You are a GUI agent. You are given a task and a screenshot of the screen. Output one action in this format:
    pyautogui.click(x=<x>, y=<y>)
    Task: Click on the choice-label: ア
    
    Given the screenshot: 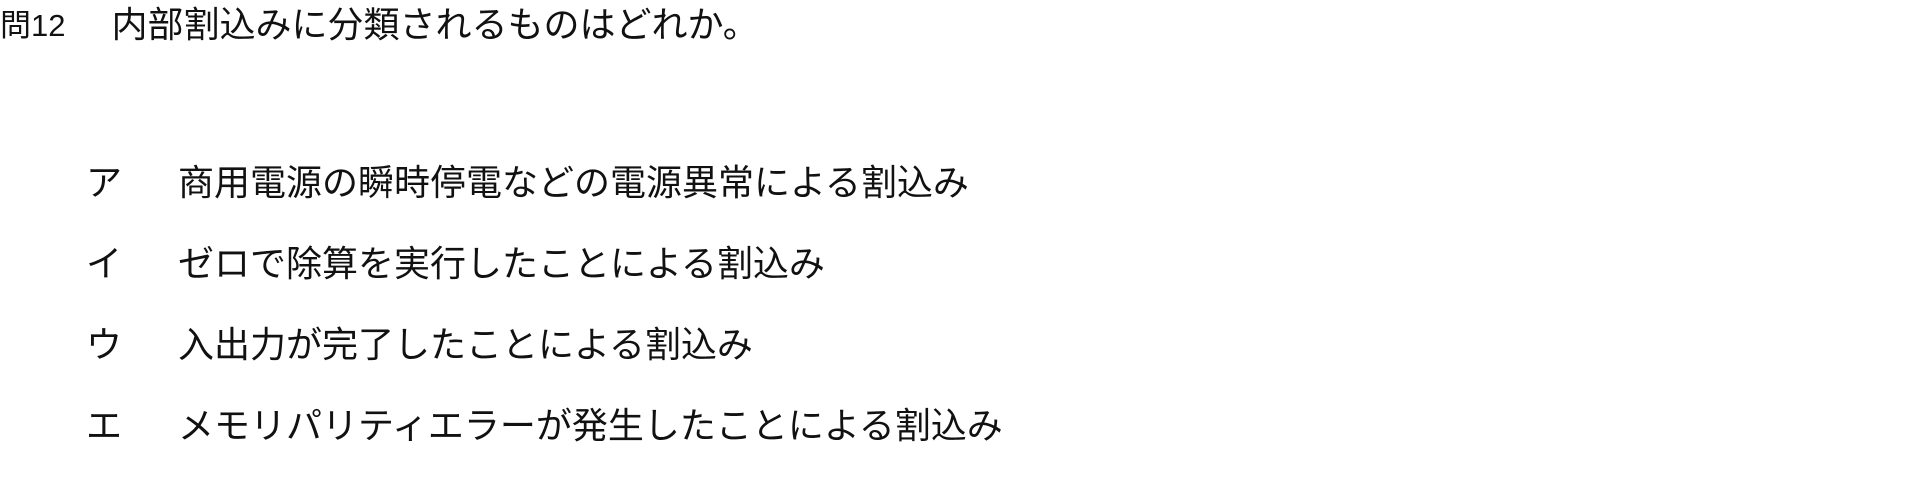 What is the action you would take?
    pyautogui.click(x=104, y=183)
    